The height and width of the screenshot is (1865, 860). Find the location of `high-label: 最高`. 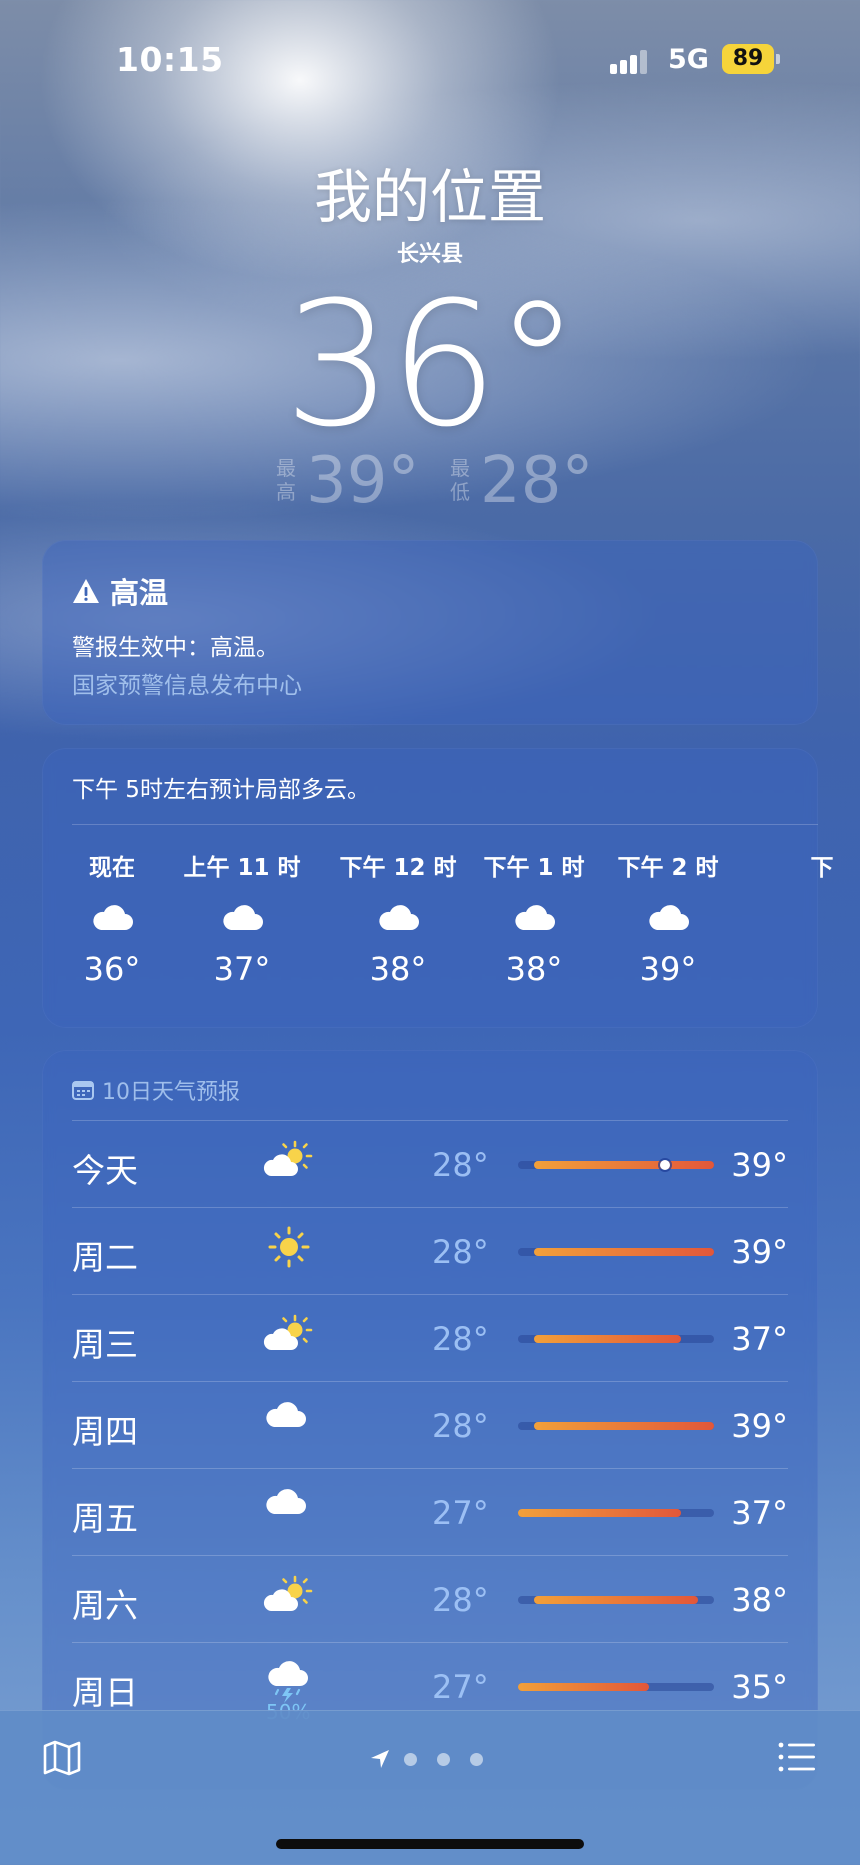

high-label: 最高 is located at coordinates (286, 480).